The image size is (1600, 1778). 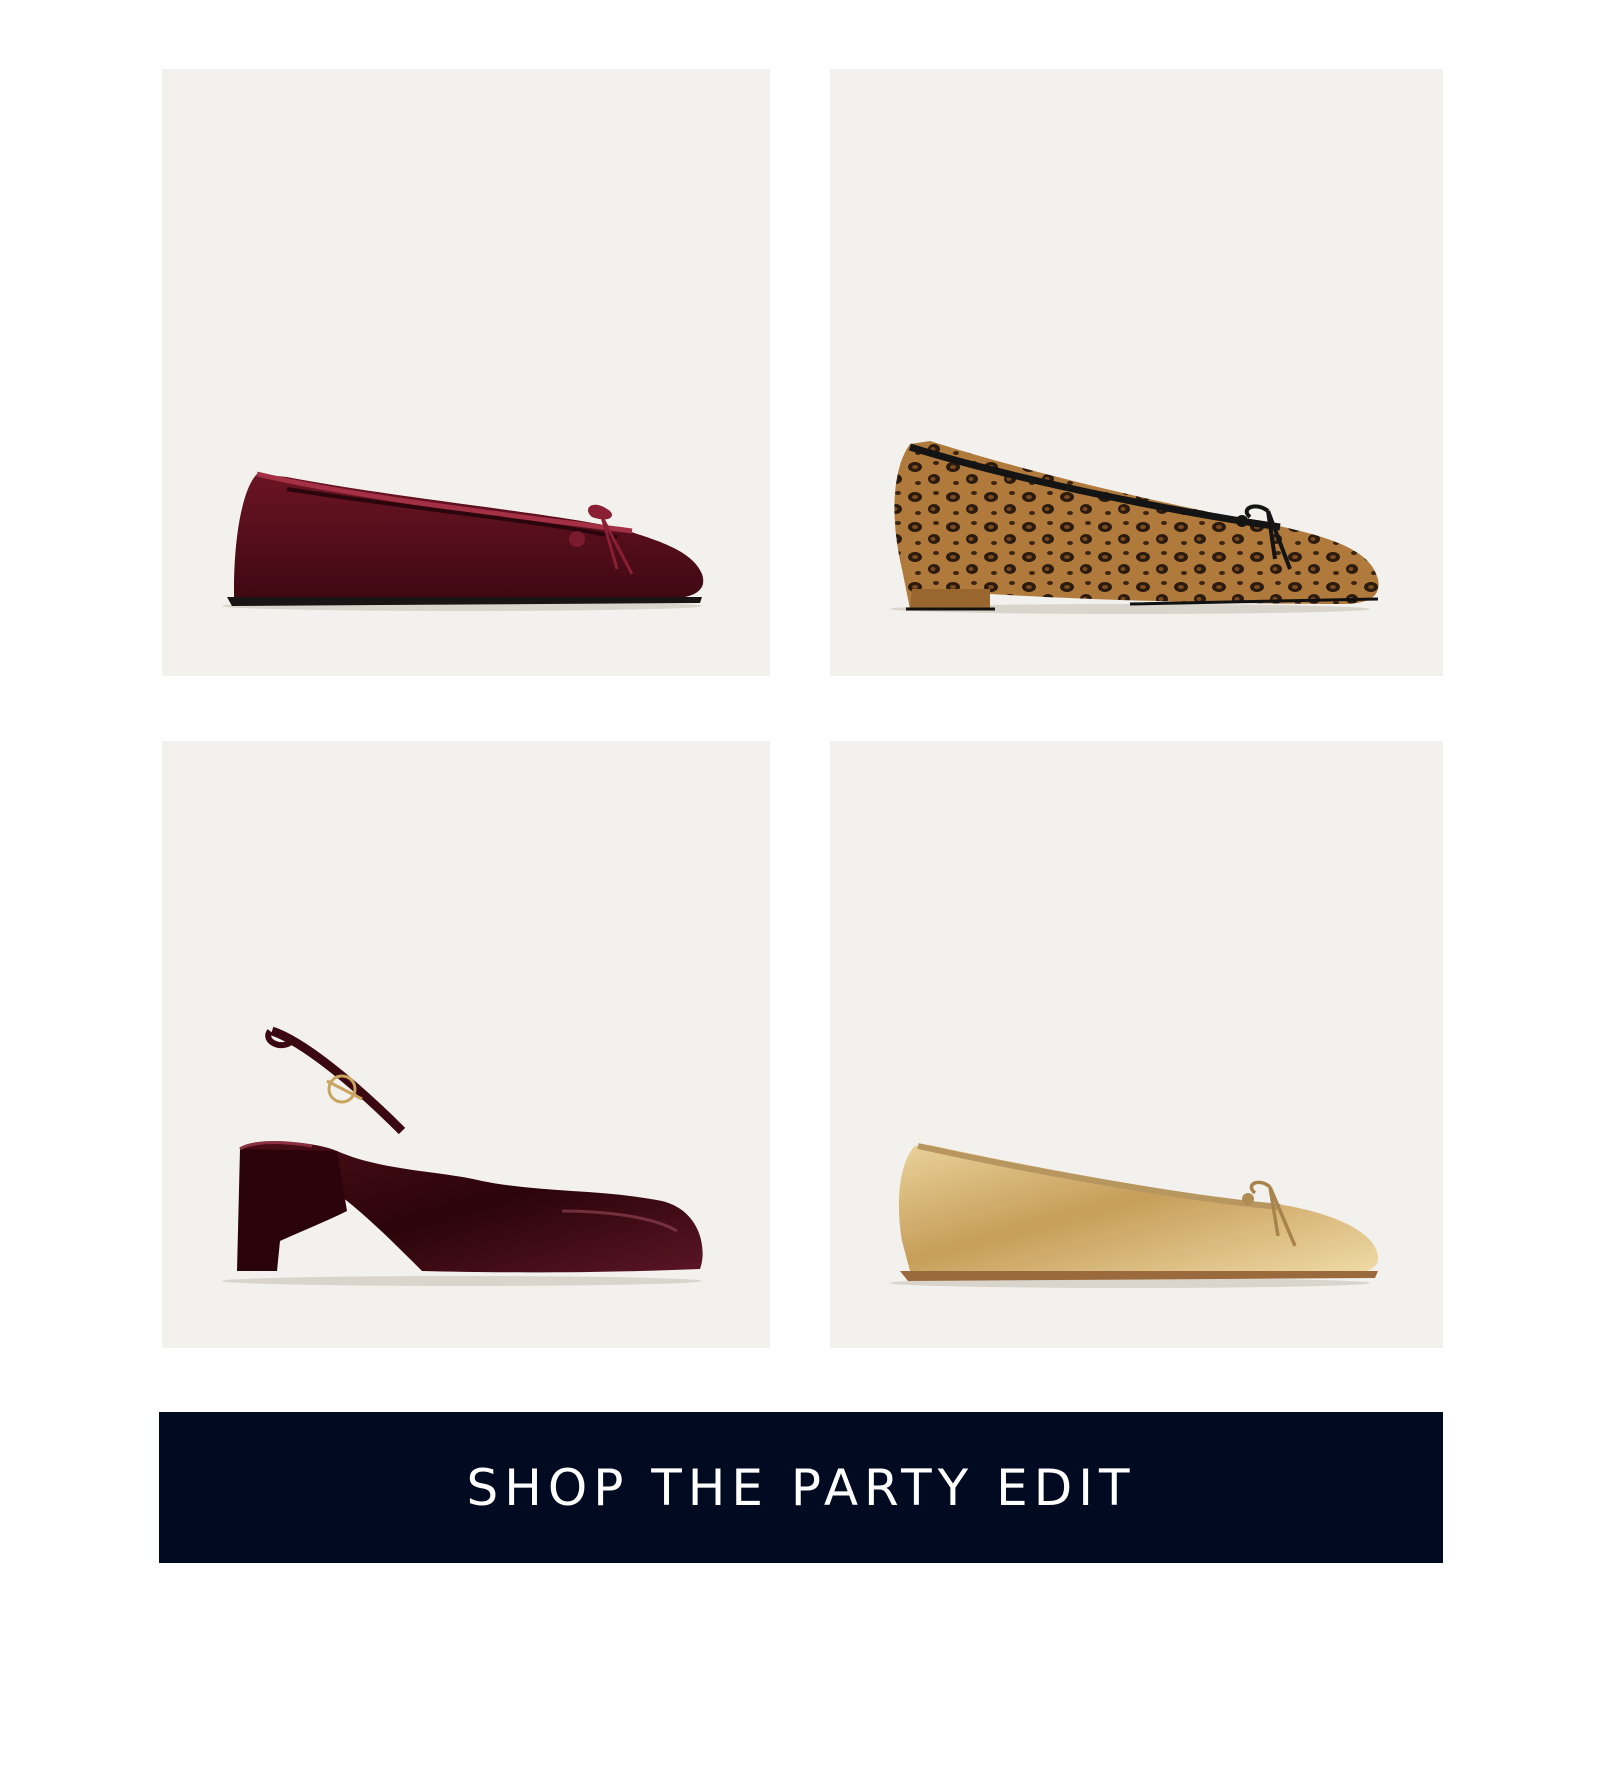 I want to click on patent-slingback-pump-image, so click(x=462, y=1156).